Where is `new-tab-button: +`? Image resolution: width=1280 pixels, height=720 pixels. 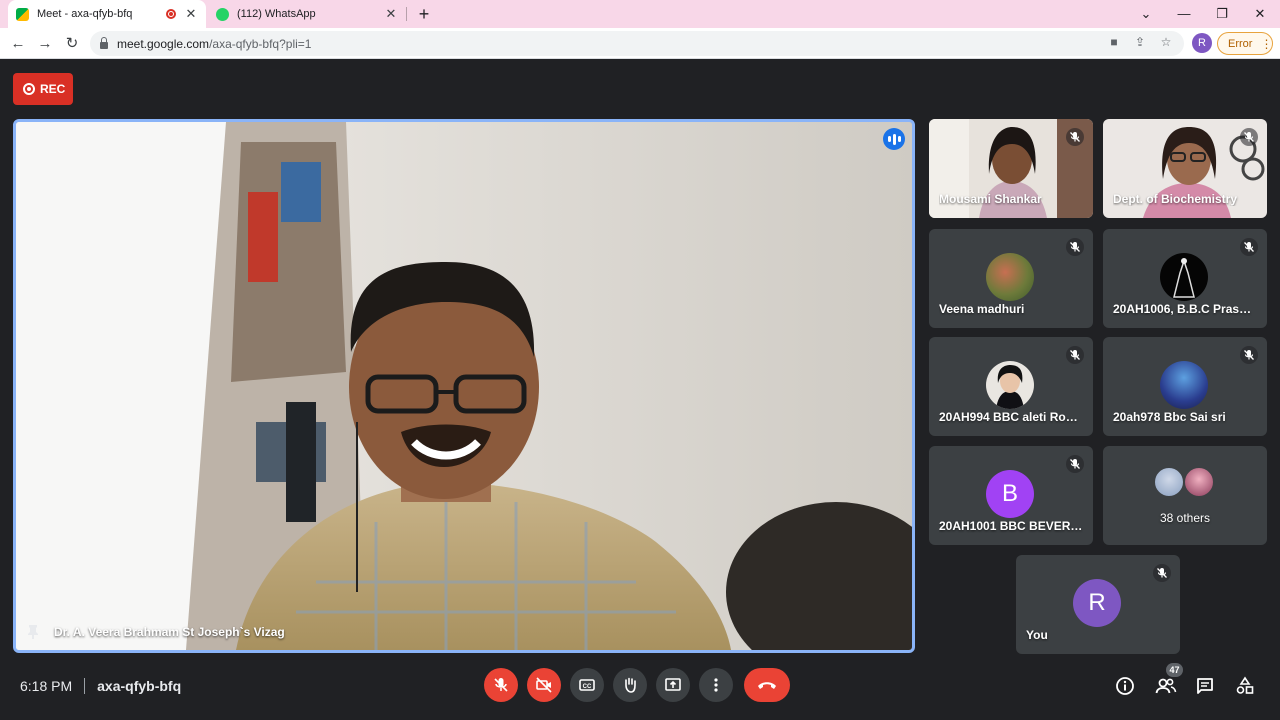 new-tab-button: + is located at coordinates (424, 14).